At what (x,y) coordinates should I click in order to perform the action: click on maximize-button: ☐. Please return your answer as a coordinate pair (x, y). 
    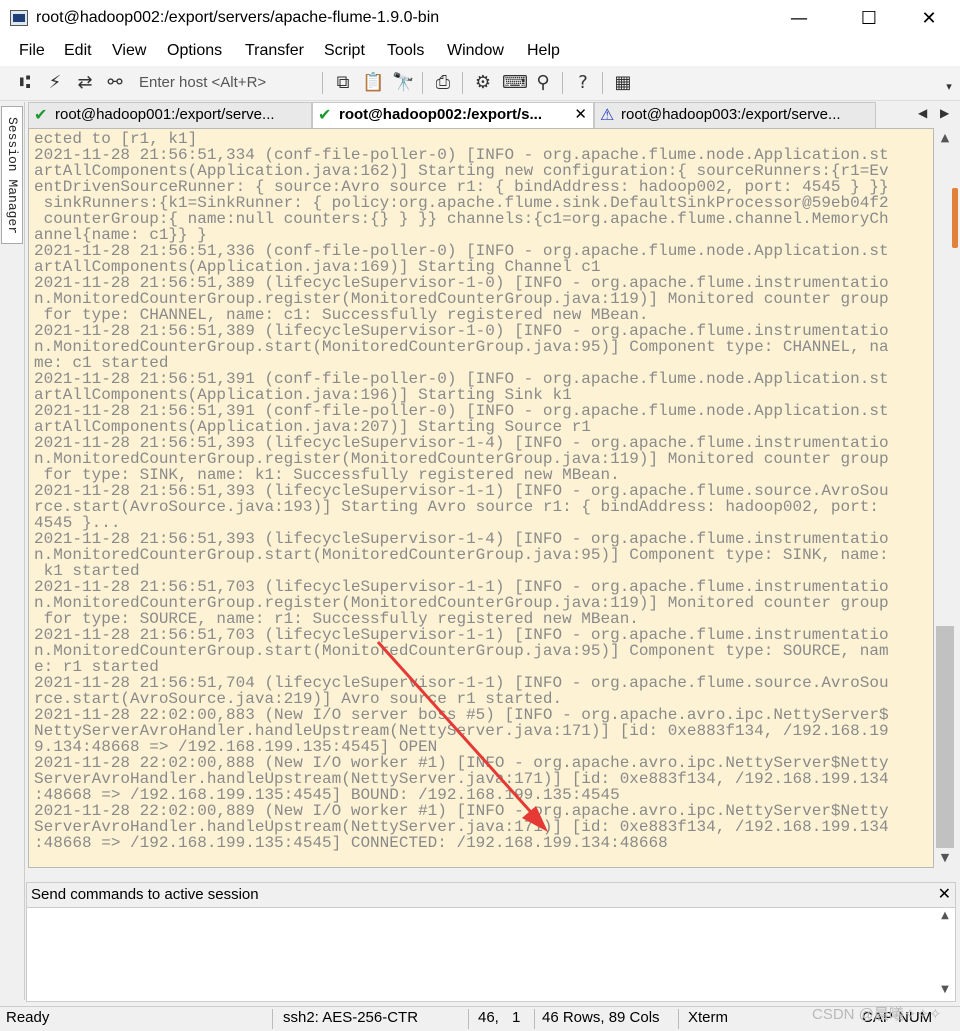
    Looking at the image, I should click on (869, 19).